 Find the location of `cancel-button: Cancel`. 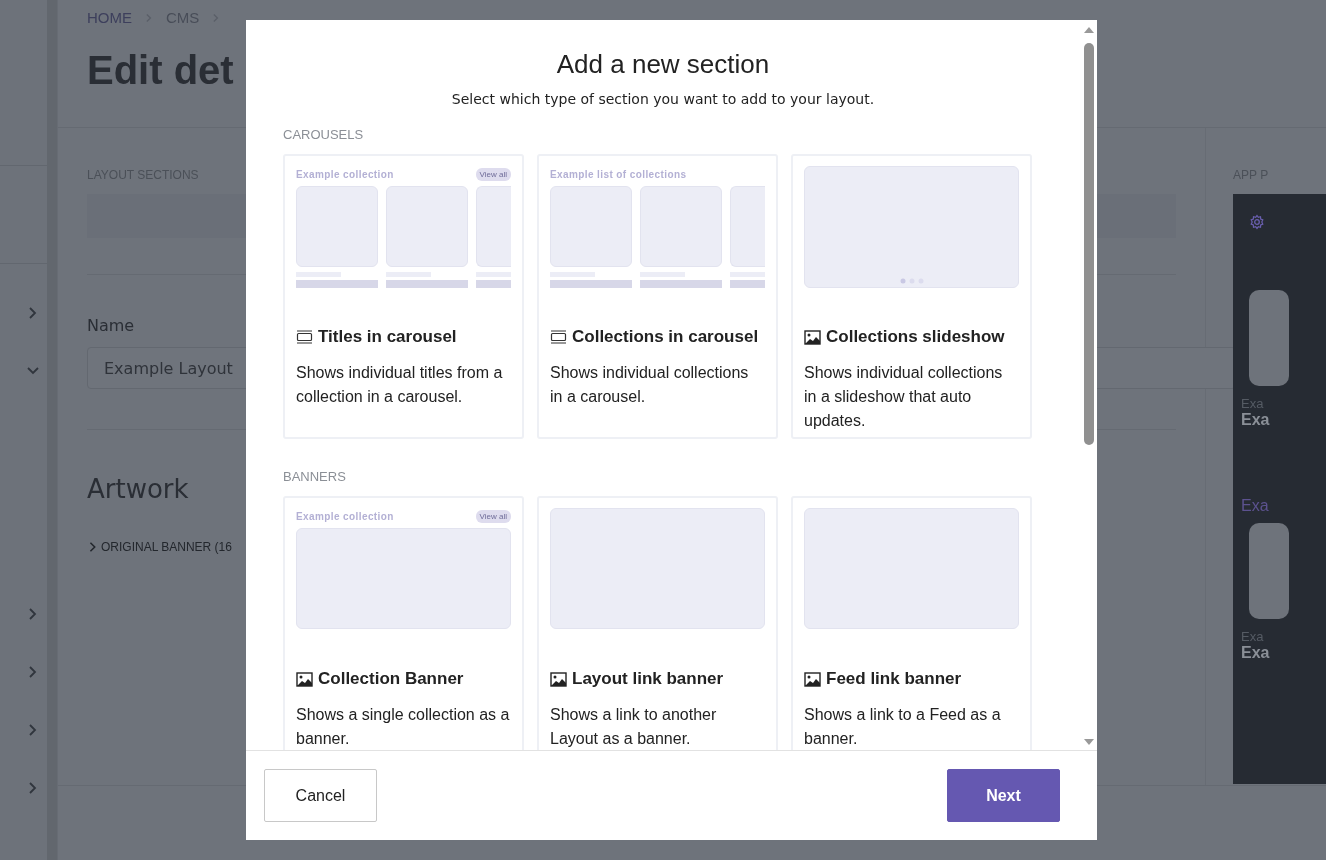

cancel-button: Cancel is located at coordinates (320, 795).